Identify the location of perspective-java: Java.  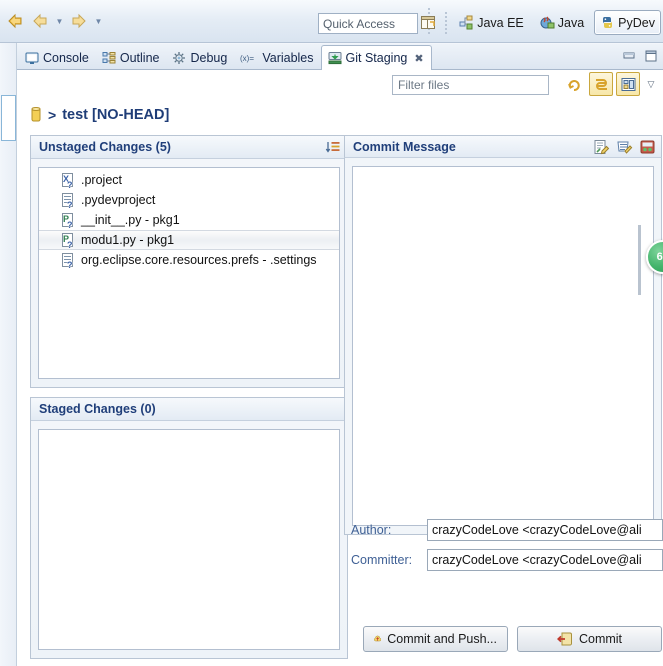
(562, 22).